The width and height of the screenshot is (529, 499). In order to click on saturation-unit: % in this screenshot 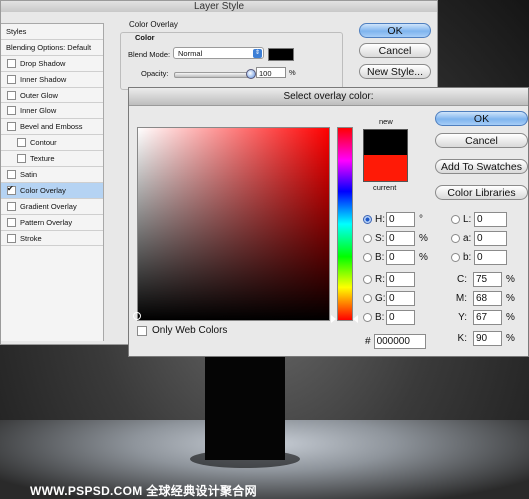, I will do `click(423, 238)`.